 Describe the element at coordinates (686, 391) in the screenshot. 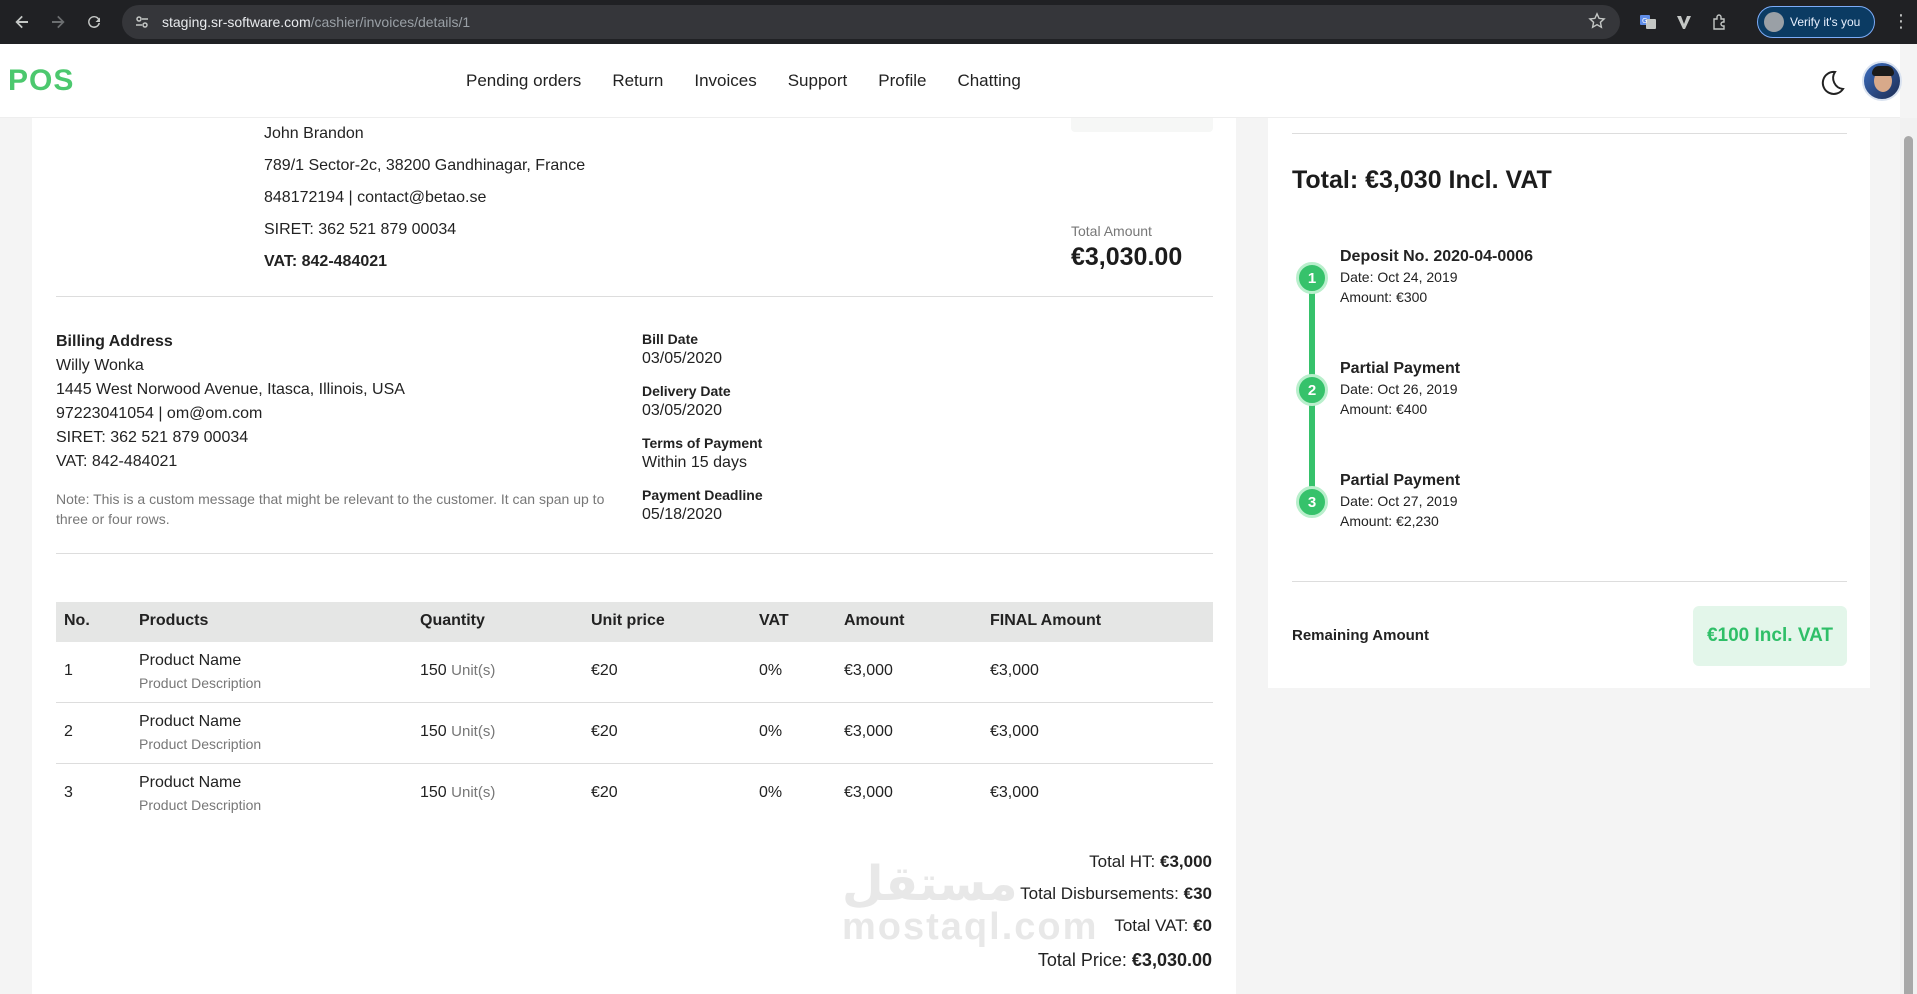

I see `delivery-date-label: Delivery Date` at that location.